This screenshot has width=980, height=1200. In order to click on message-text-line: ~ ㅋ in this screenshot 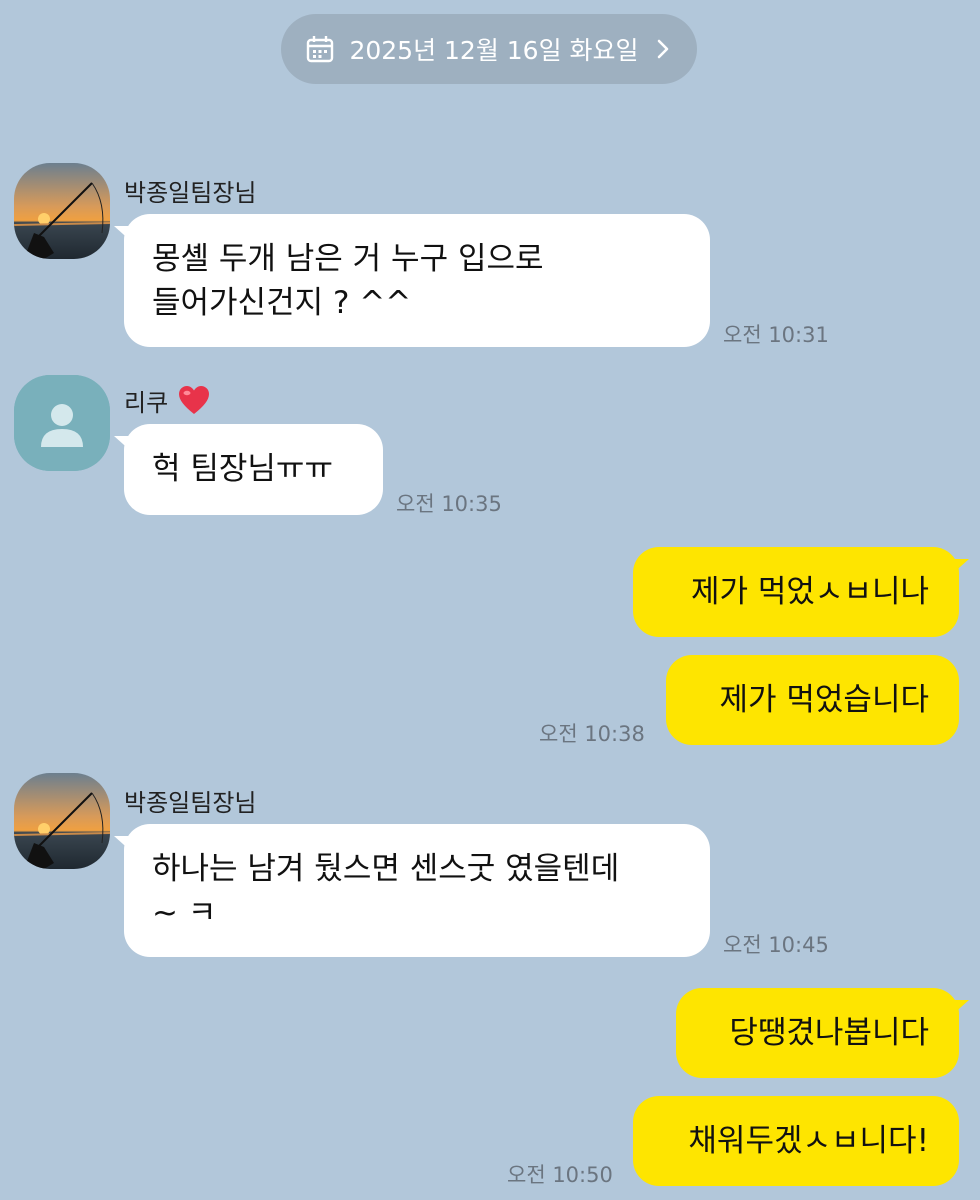, I will do `click(184, 913)`.